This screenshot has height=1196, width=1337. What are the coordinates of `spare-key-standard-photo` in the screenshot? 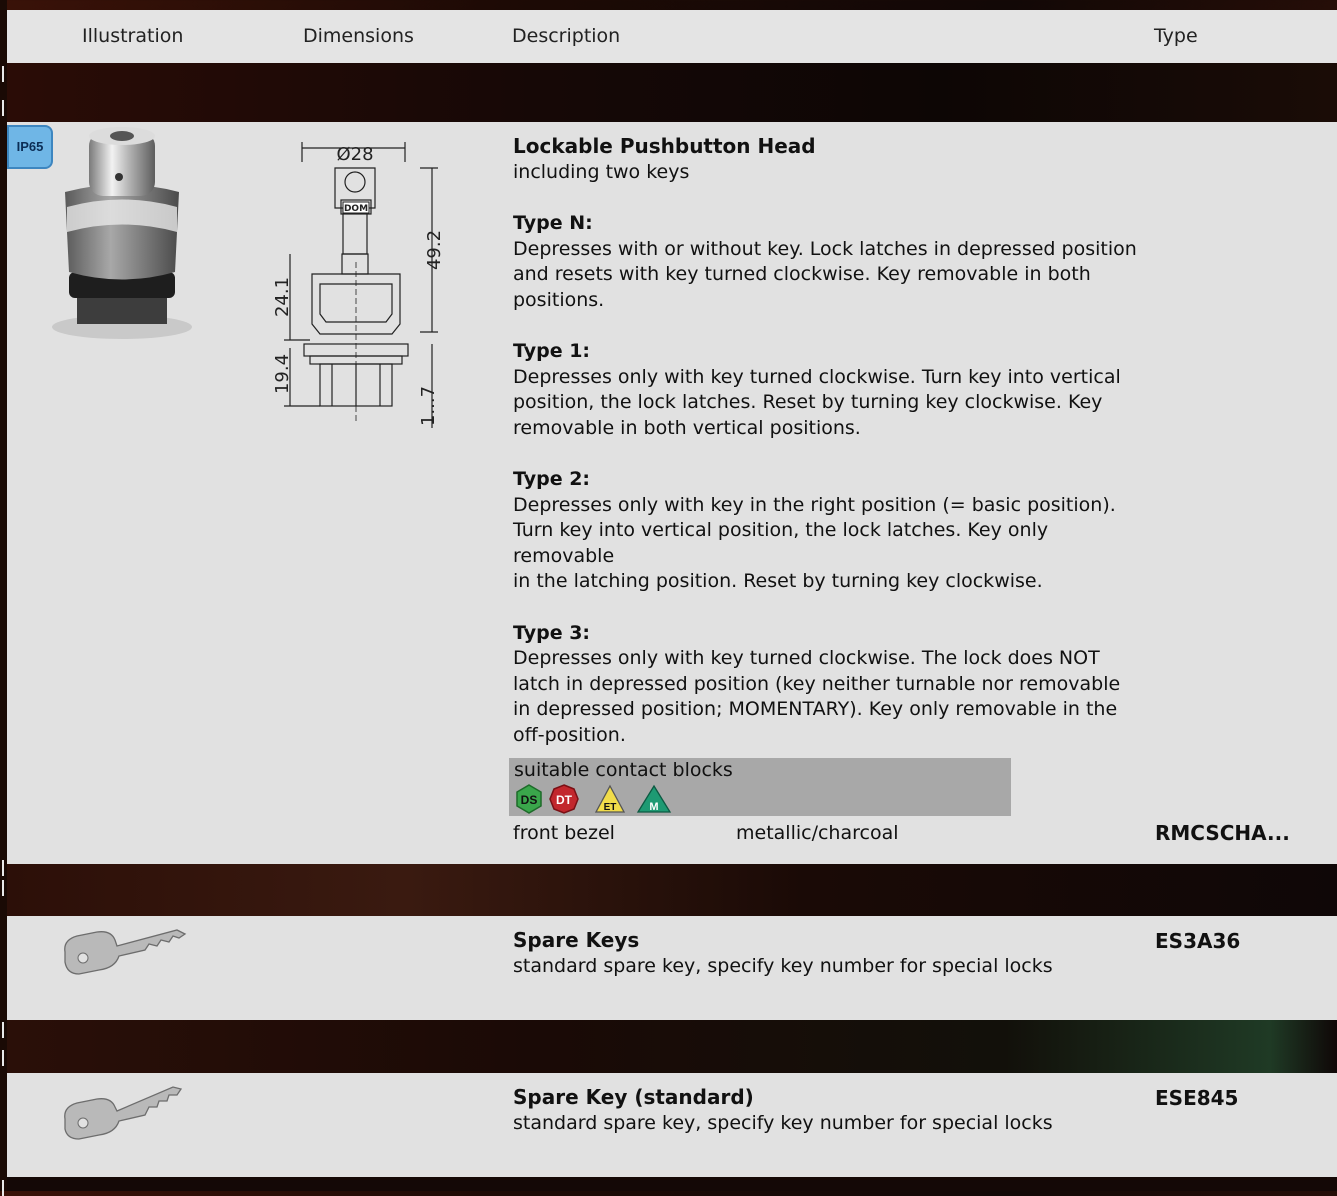 It's located at (123, 1113).